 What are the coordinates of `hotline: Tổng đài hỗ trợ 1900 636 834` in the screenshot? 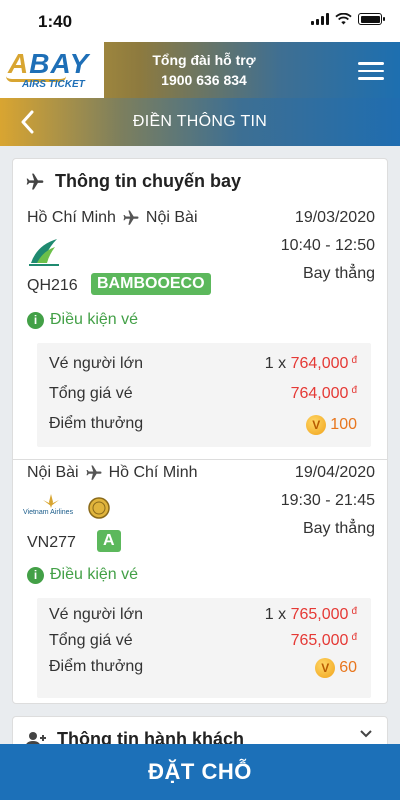 It's located at (204, 70).